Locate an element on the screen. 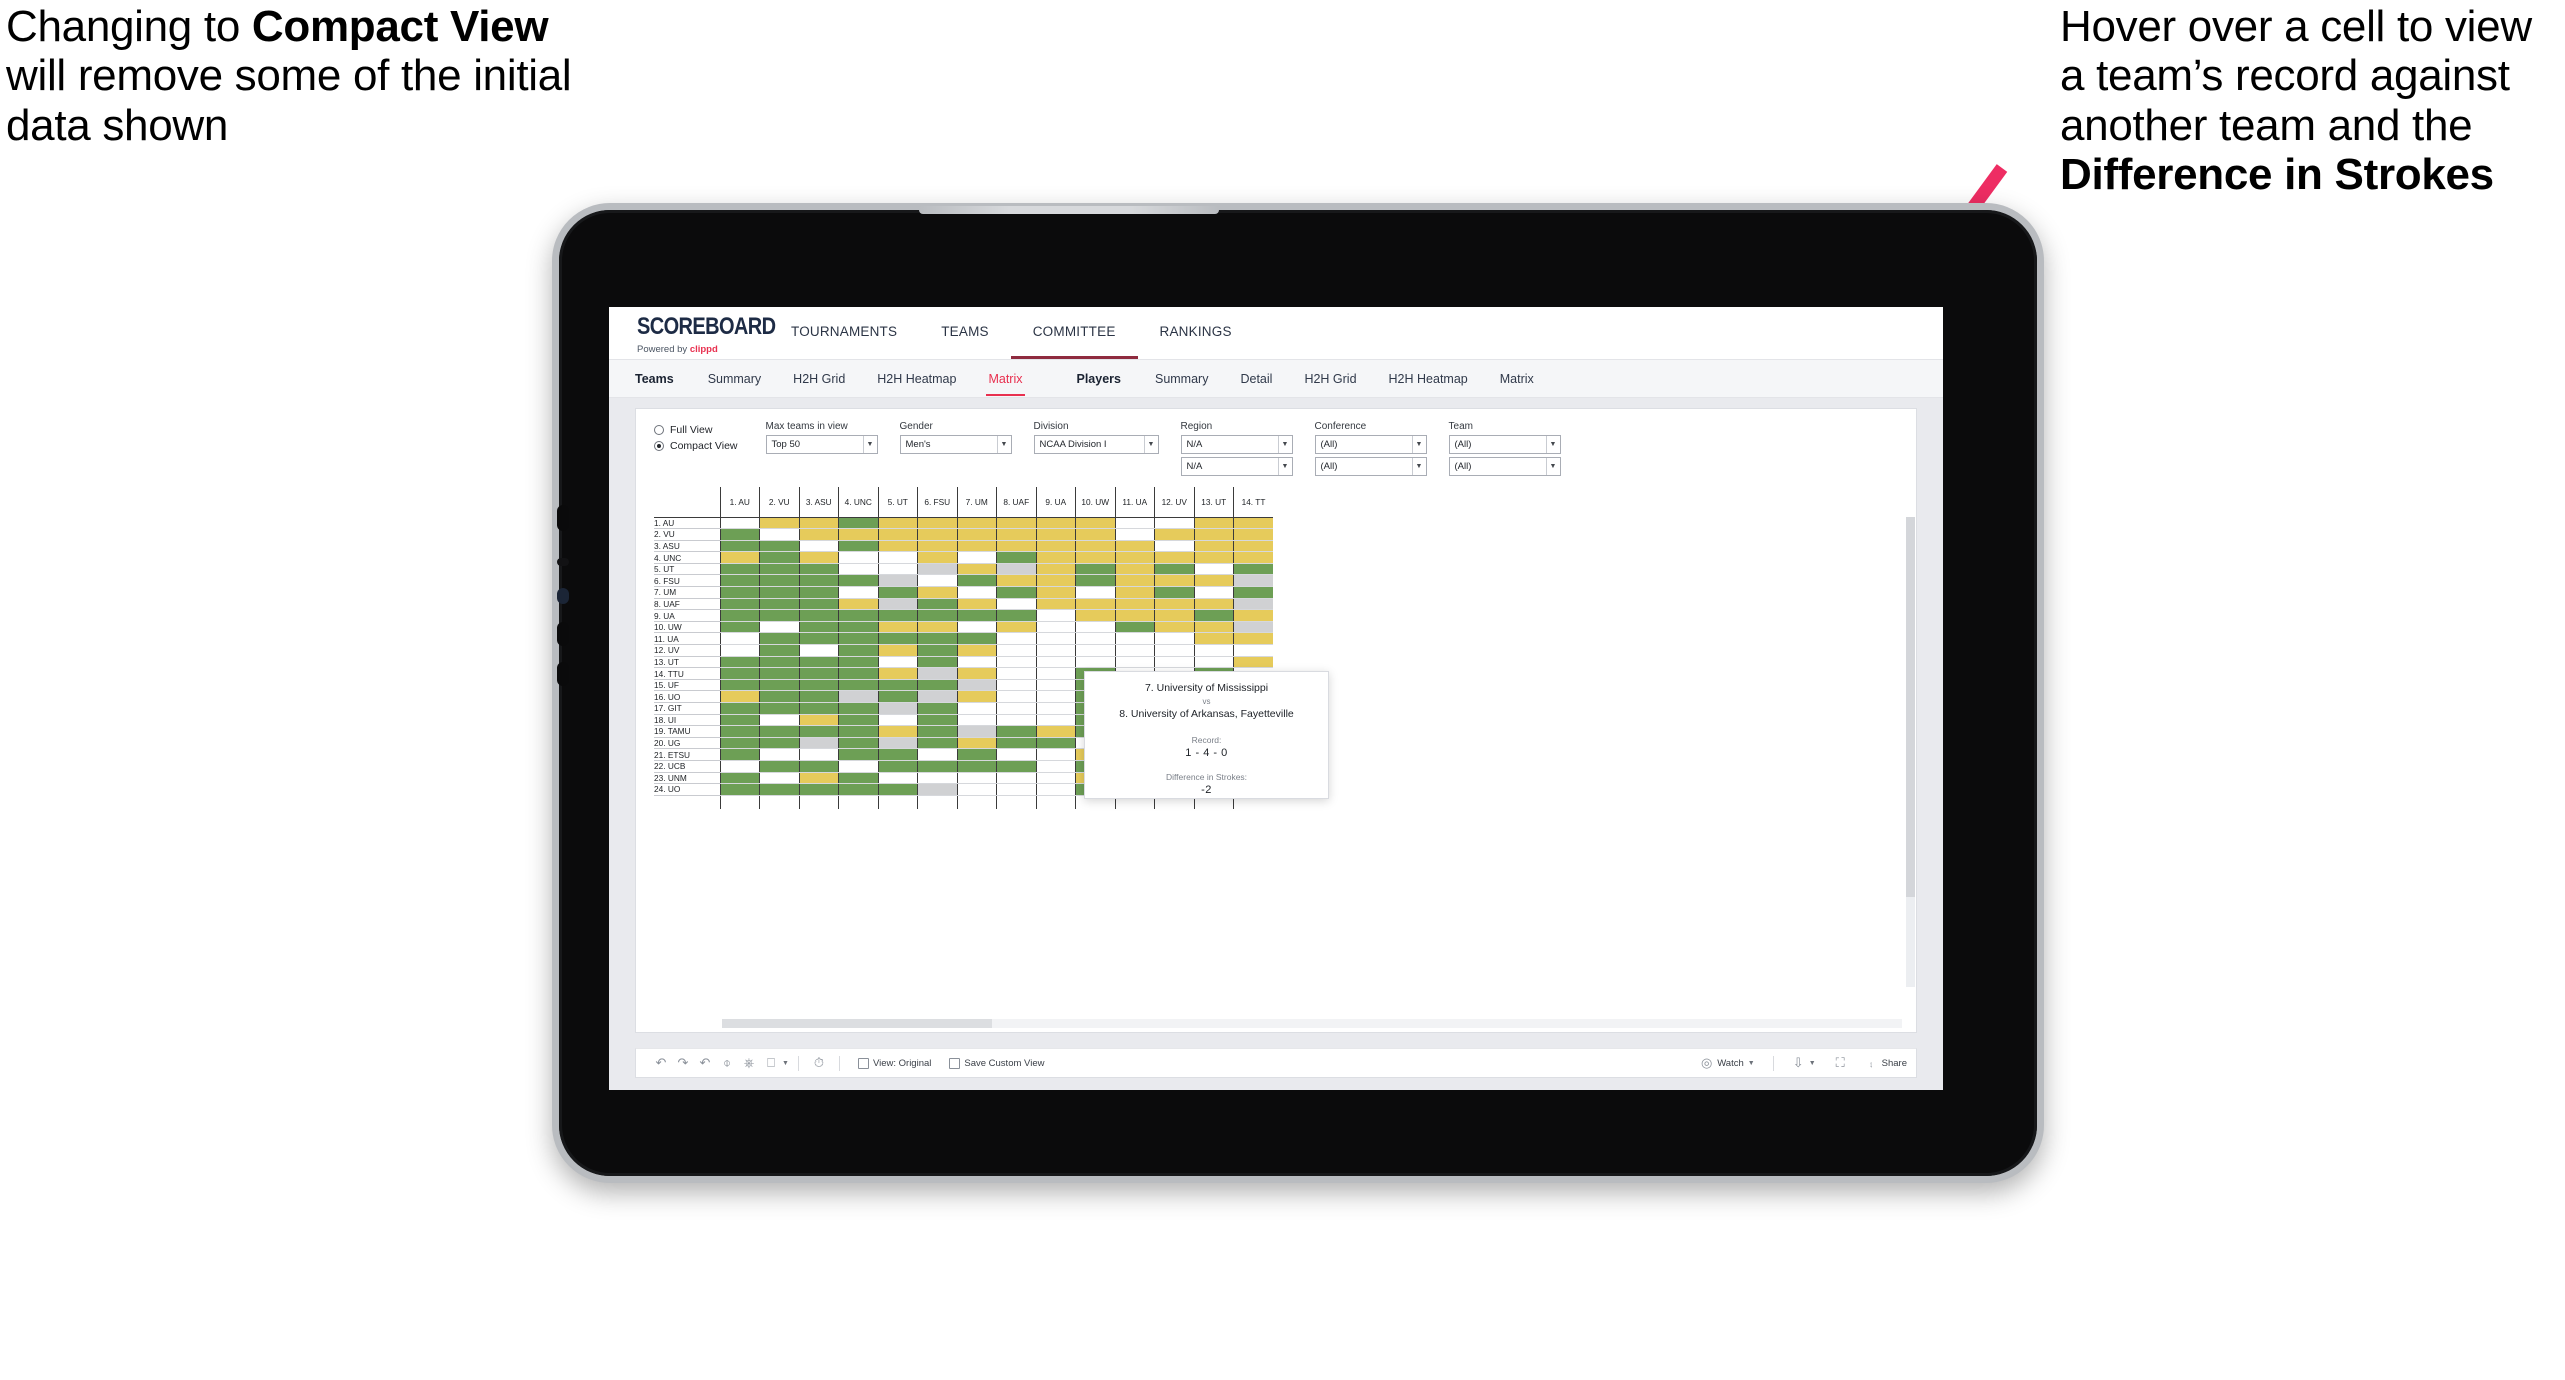  matrix-row-header: 19. TAMU is located at coordinates (687, 731).